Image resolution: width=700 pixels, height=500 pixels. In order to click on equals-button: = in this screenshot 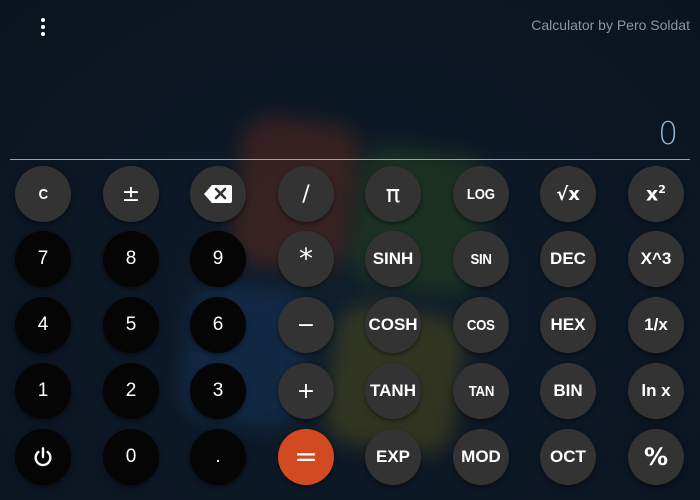, I will do `click(306, 457)`.